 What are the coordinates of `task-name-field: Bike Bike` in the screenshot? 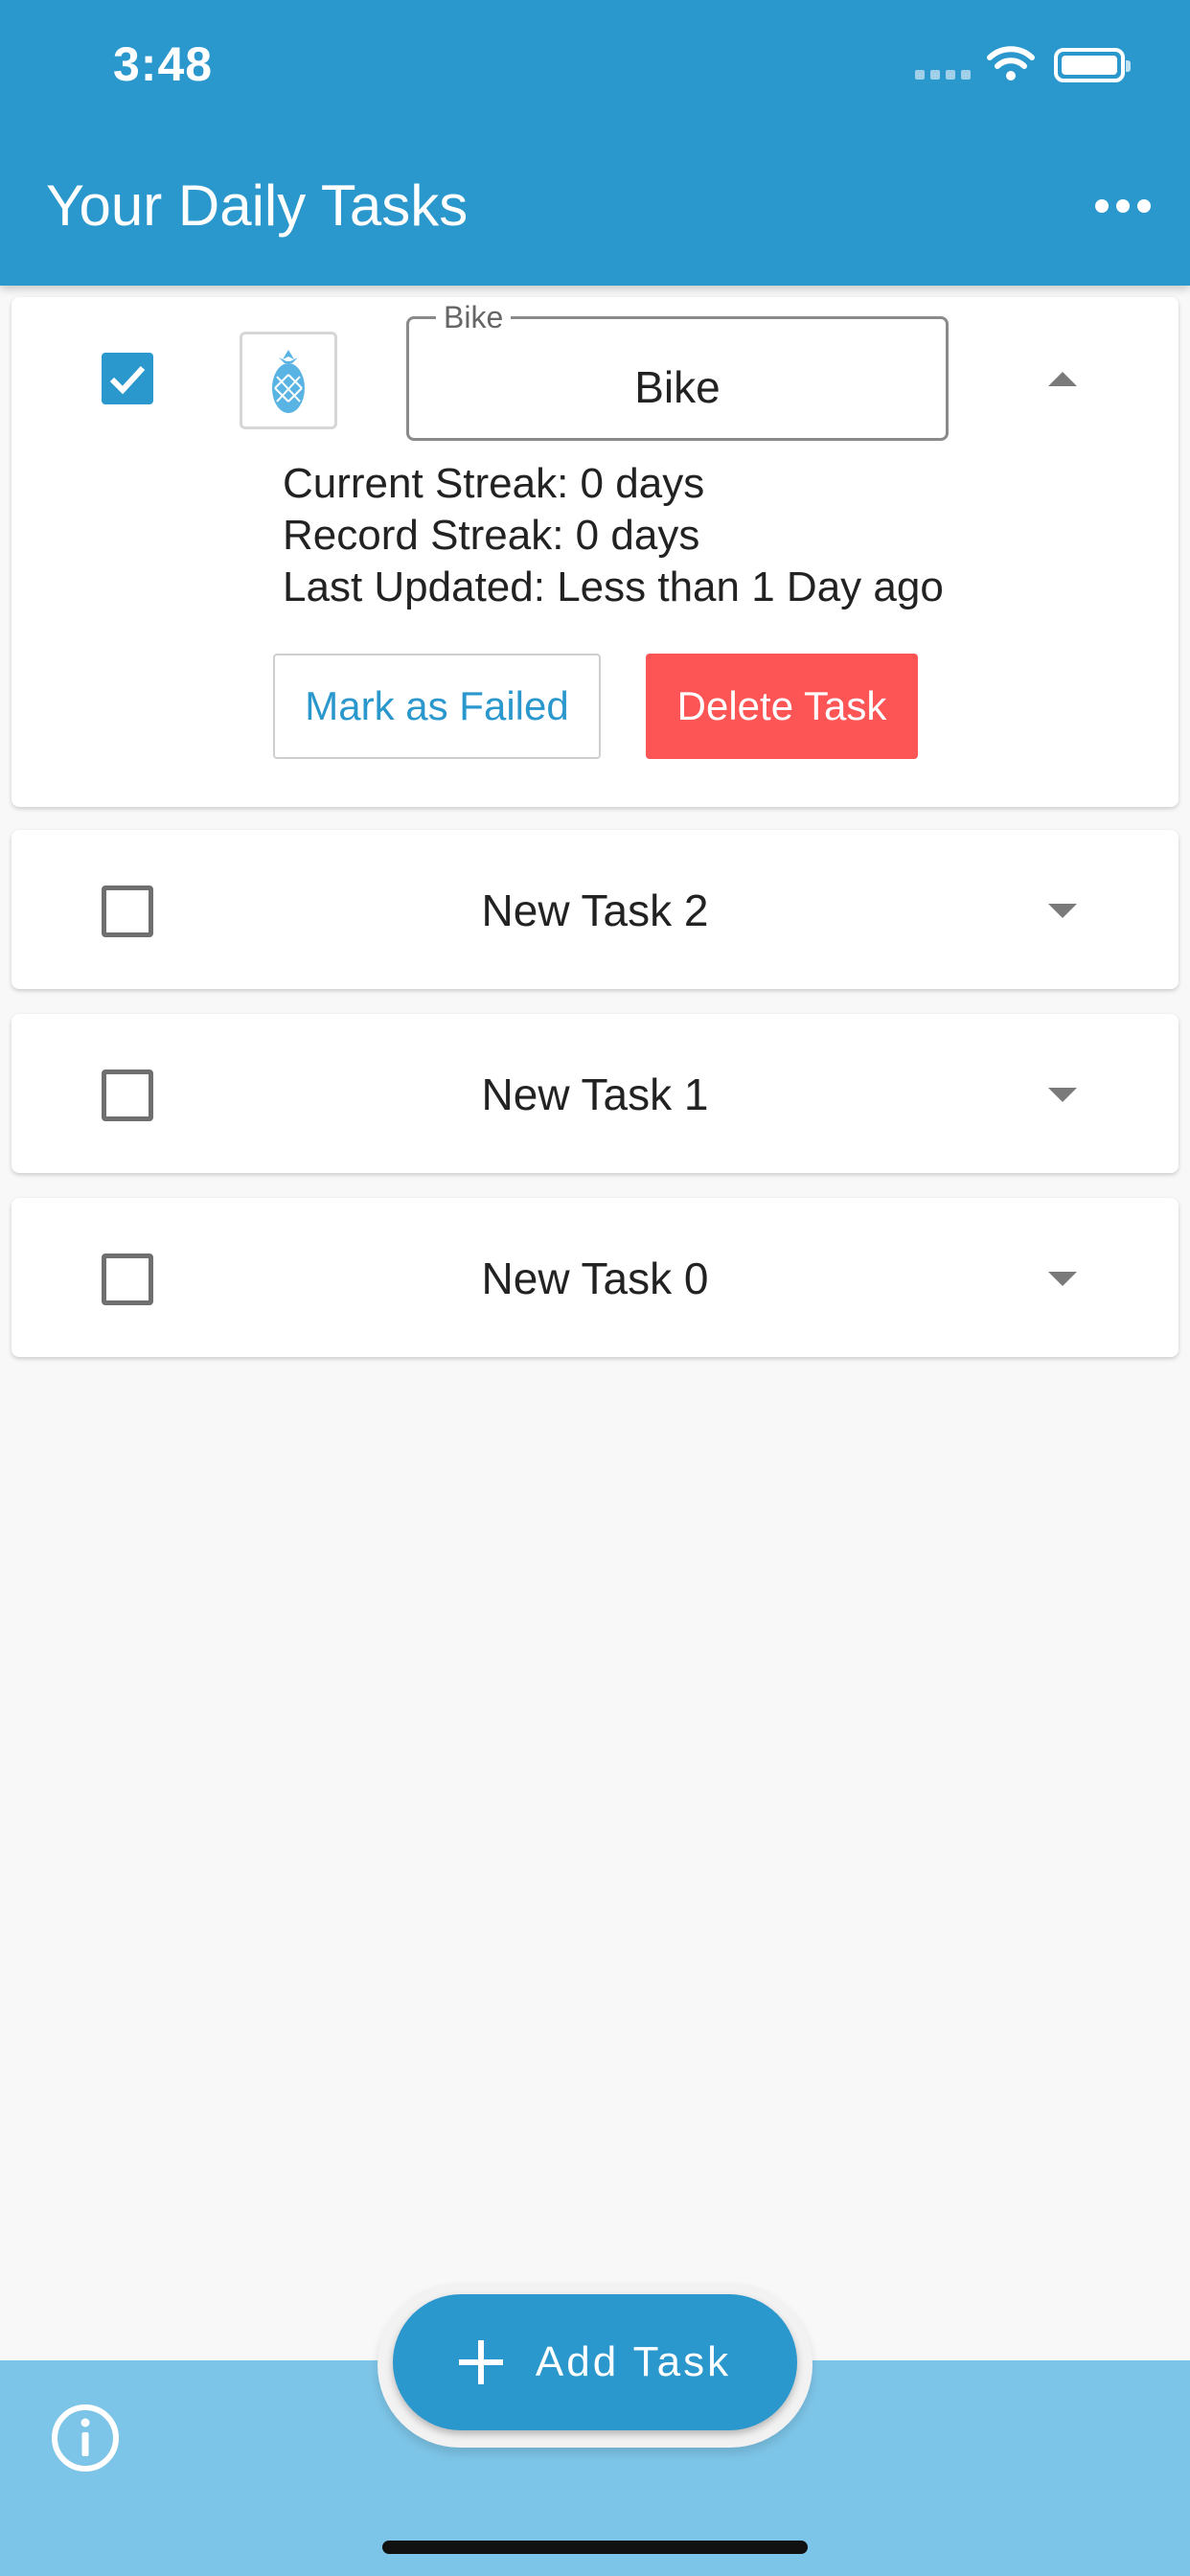 It's located at (678, 370).